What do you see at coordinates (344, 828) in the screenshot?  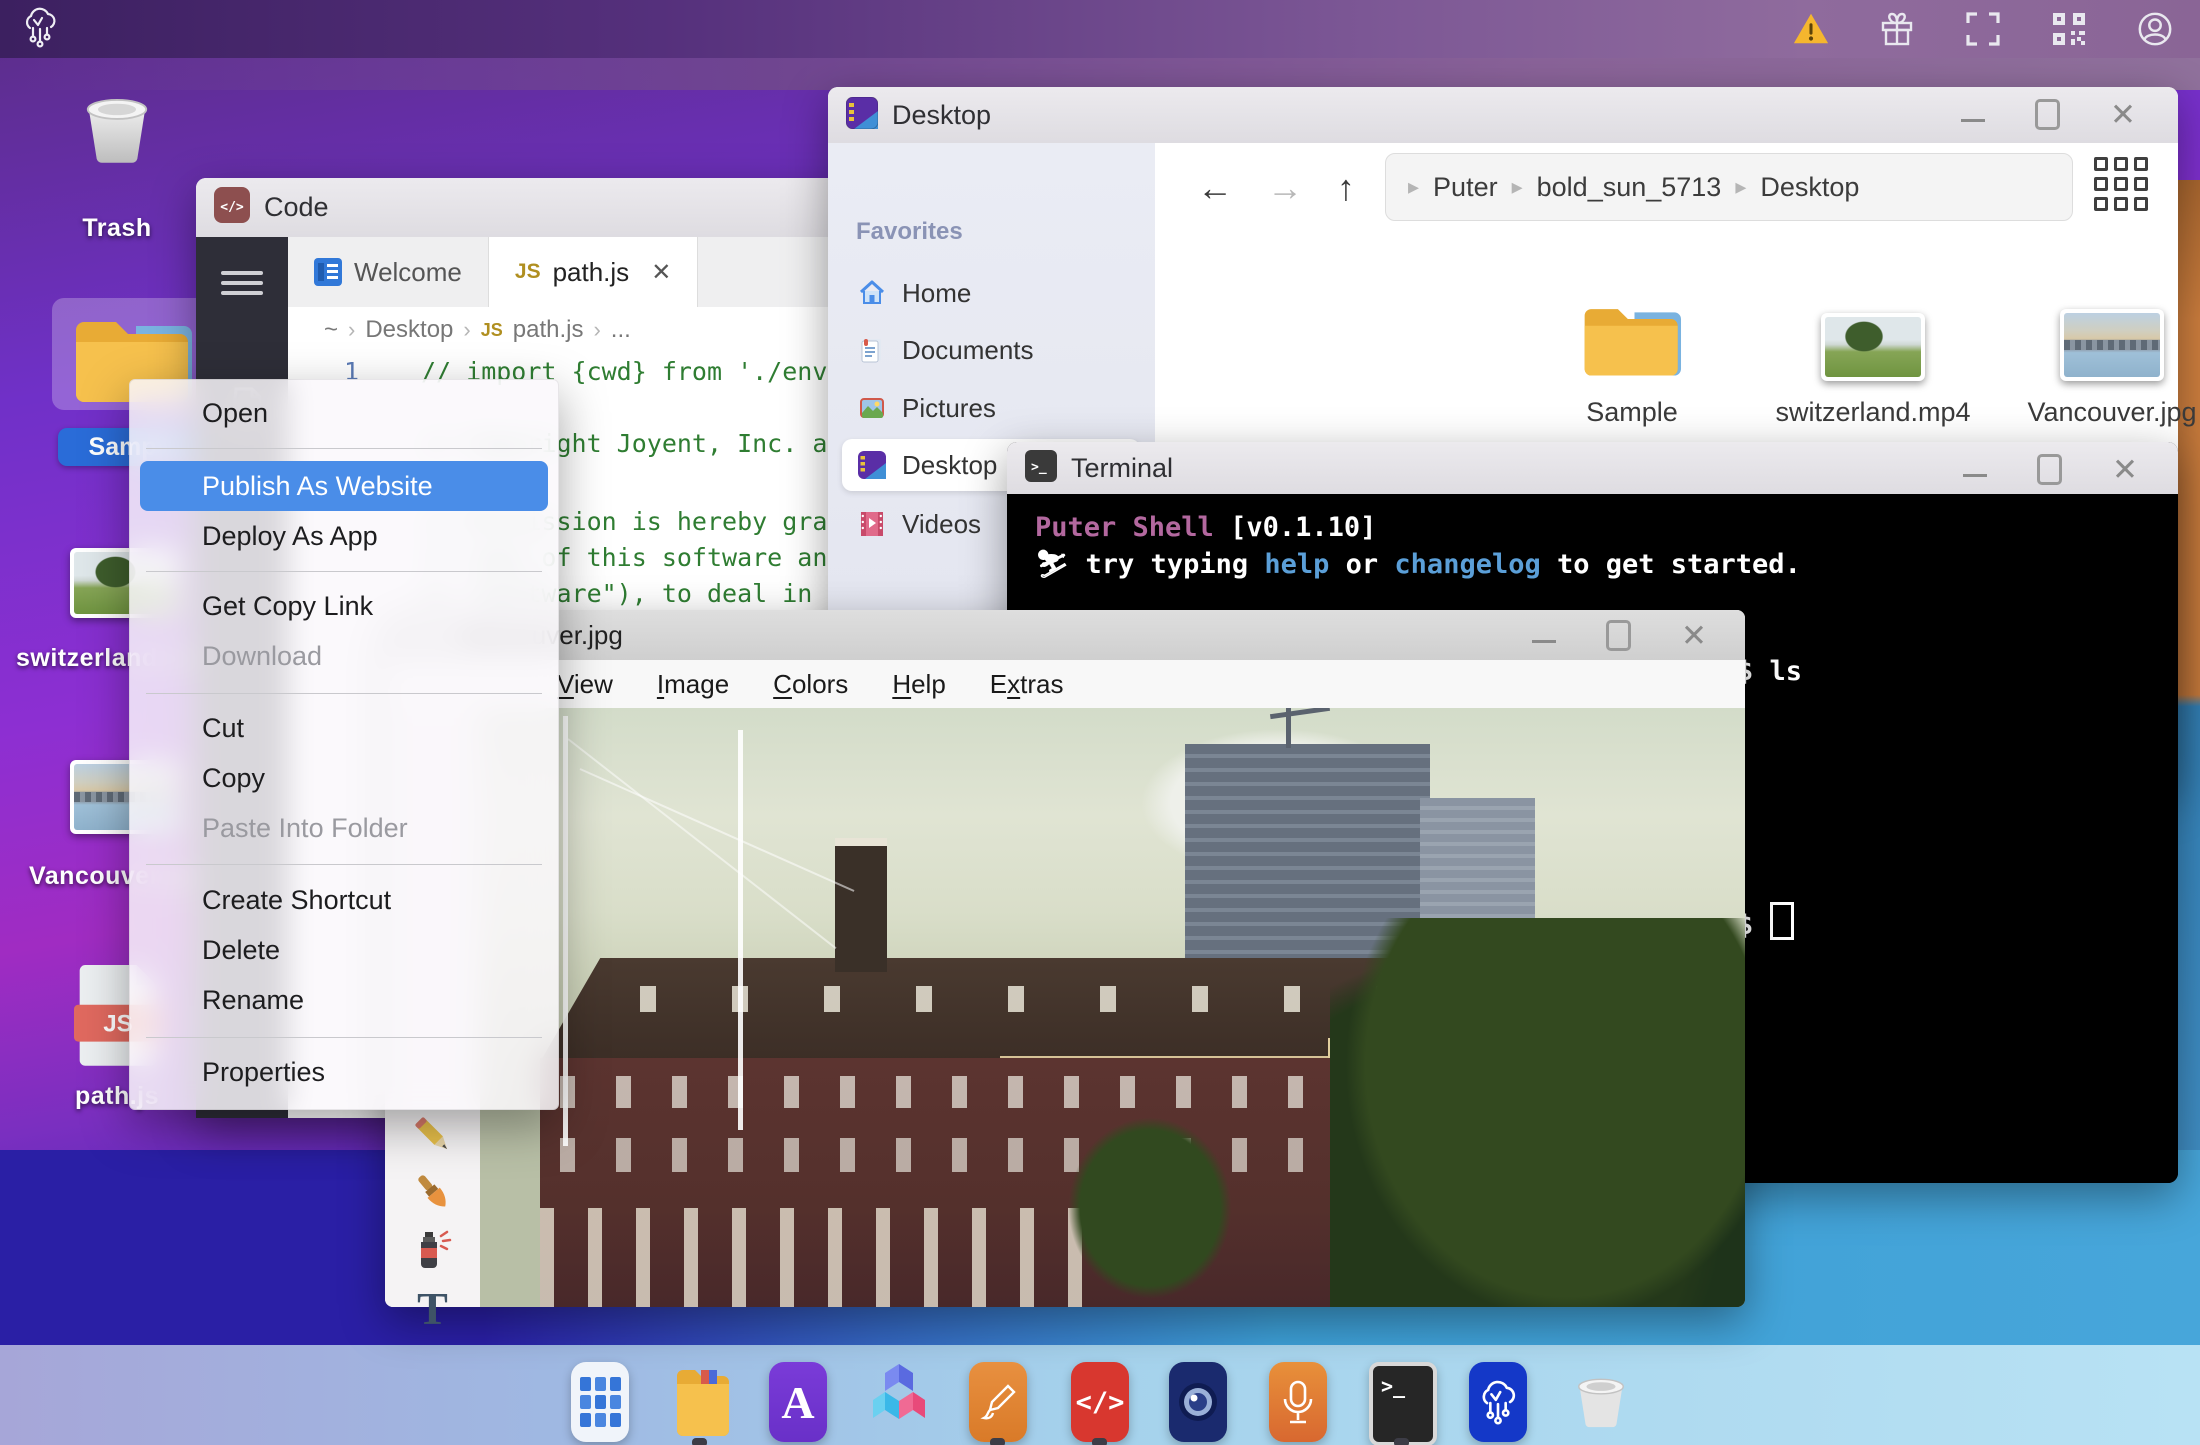 I see `menu-item-paste-into-folder: Paste Into Folder` at bounding box center [344, 828].